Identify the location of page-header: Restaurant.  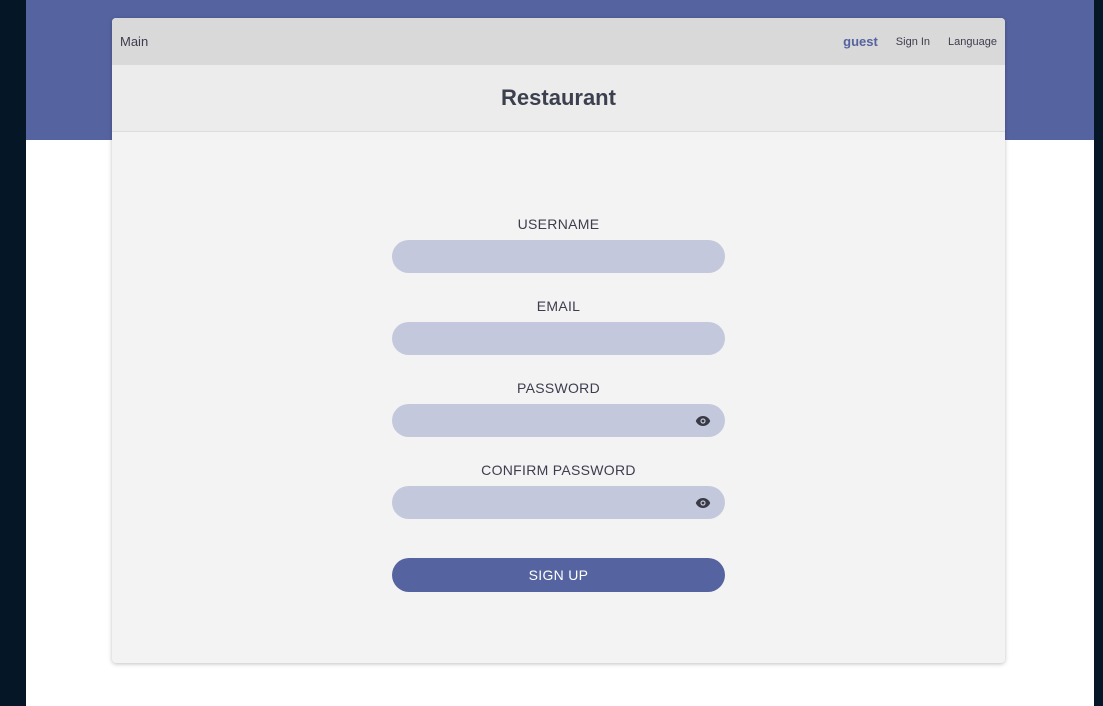
(558, 98).